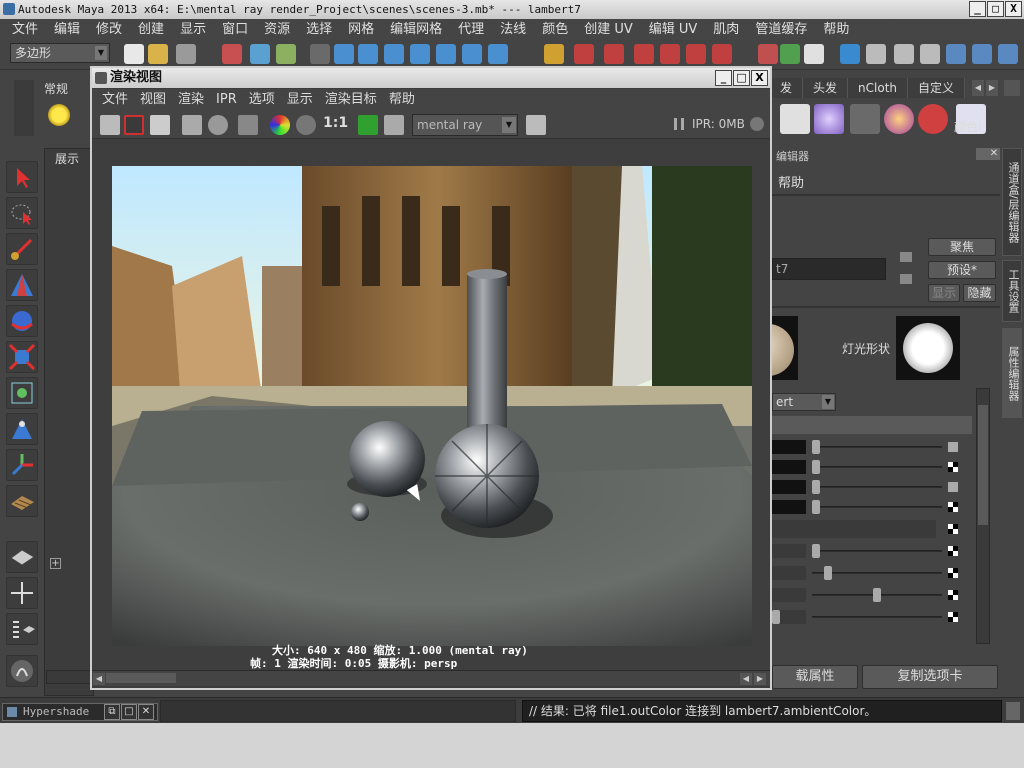  Describe the element at coordinates (394, 54) in the screenshot. I see `snap-point-icon` at that location.